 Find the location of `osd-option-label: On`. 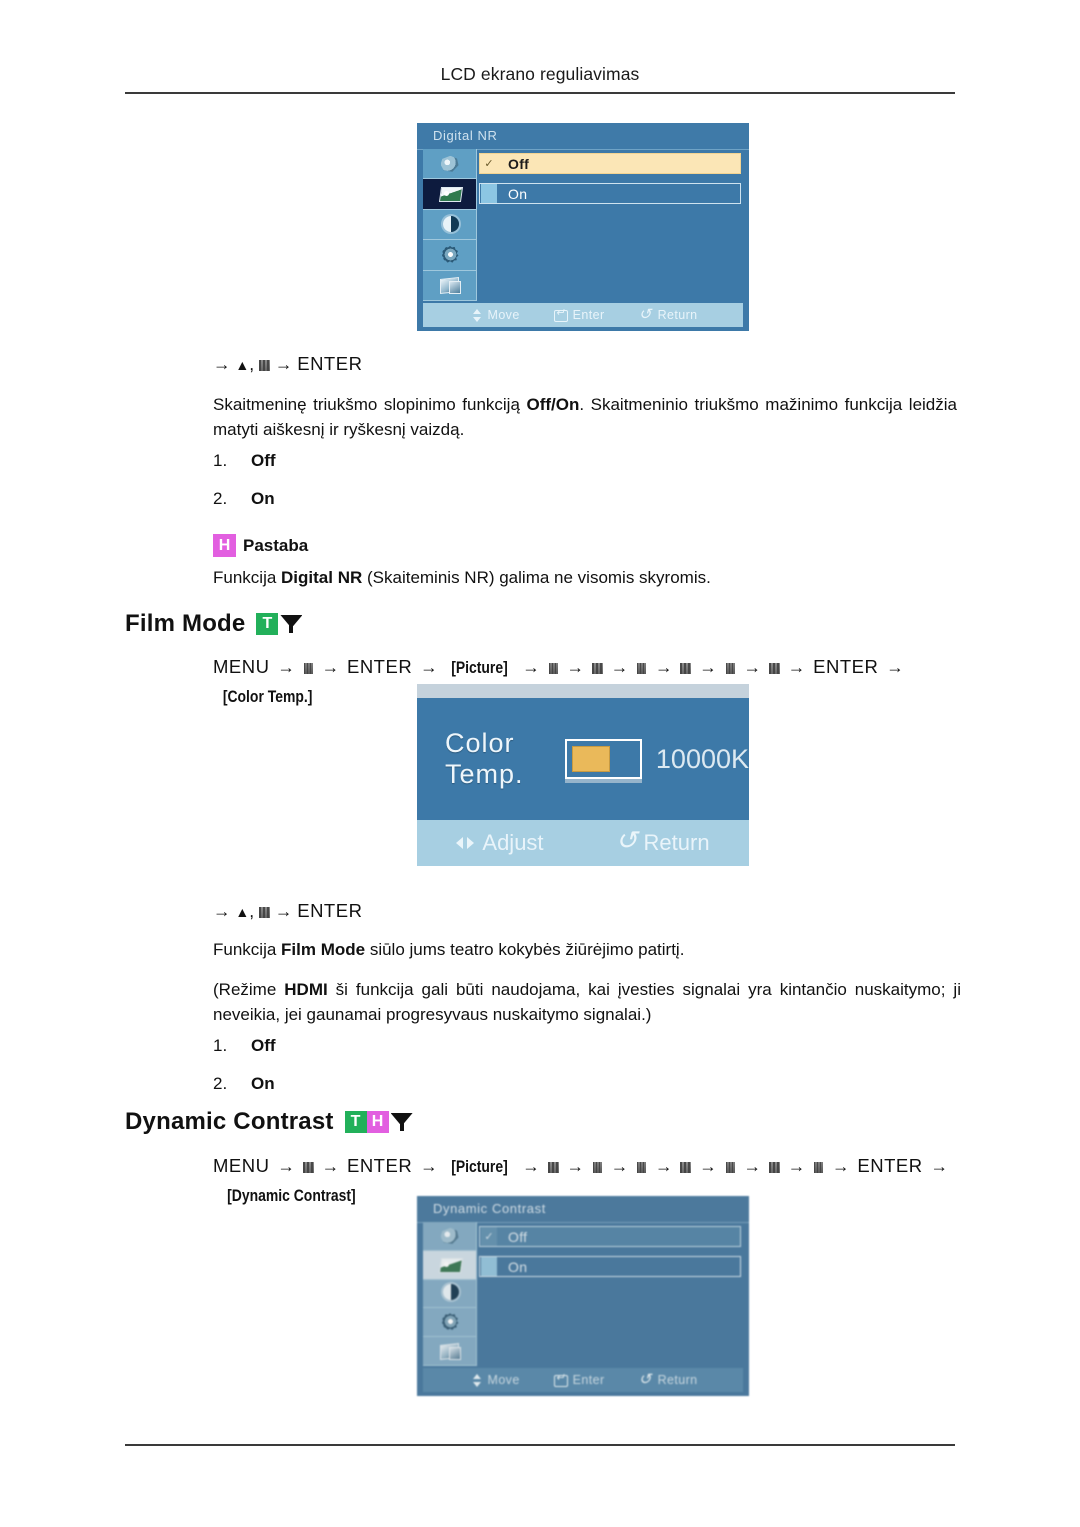

osd-option-label: On is located at coordinates (518, 1266).